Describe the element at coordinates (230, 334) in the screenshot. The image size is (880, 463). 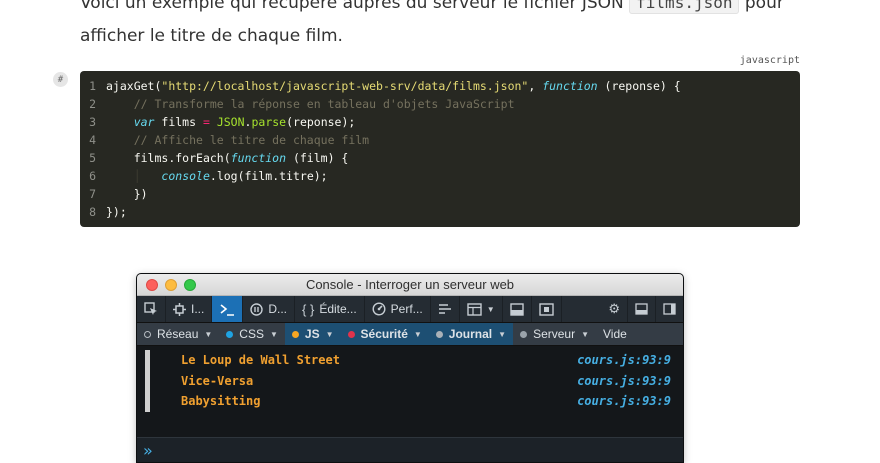
I see `css-dot-icon` at that location.